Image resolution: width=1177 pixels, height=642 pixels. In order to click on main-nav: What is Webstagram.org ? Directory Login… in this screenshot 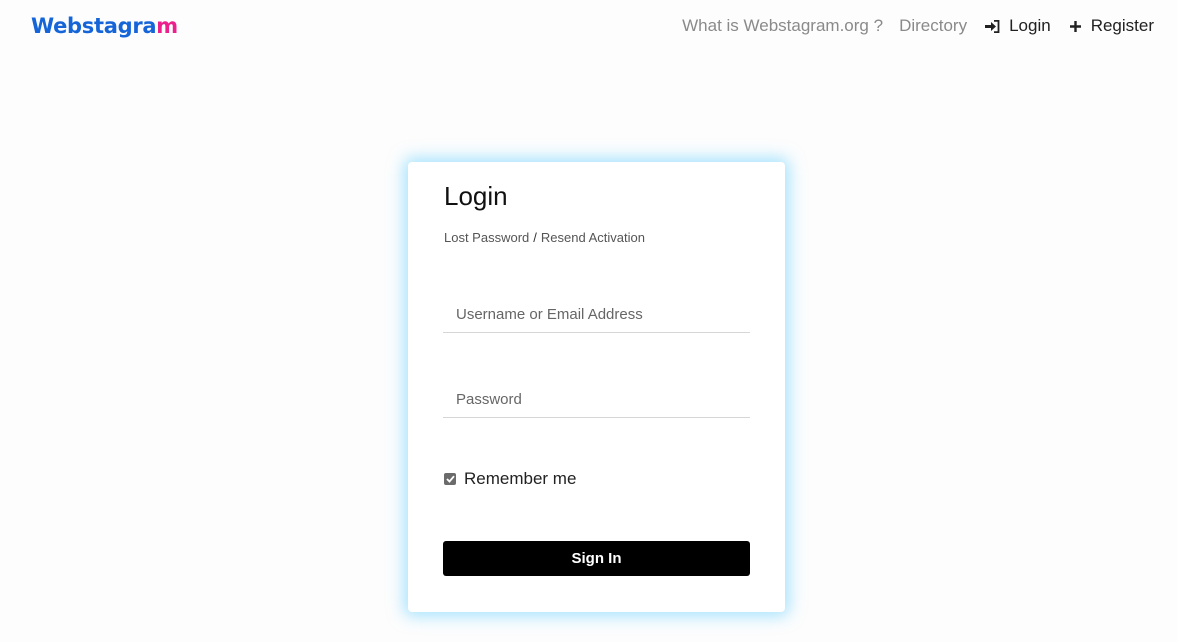, I will do `click(918, 26)`.